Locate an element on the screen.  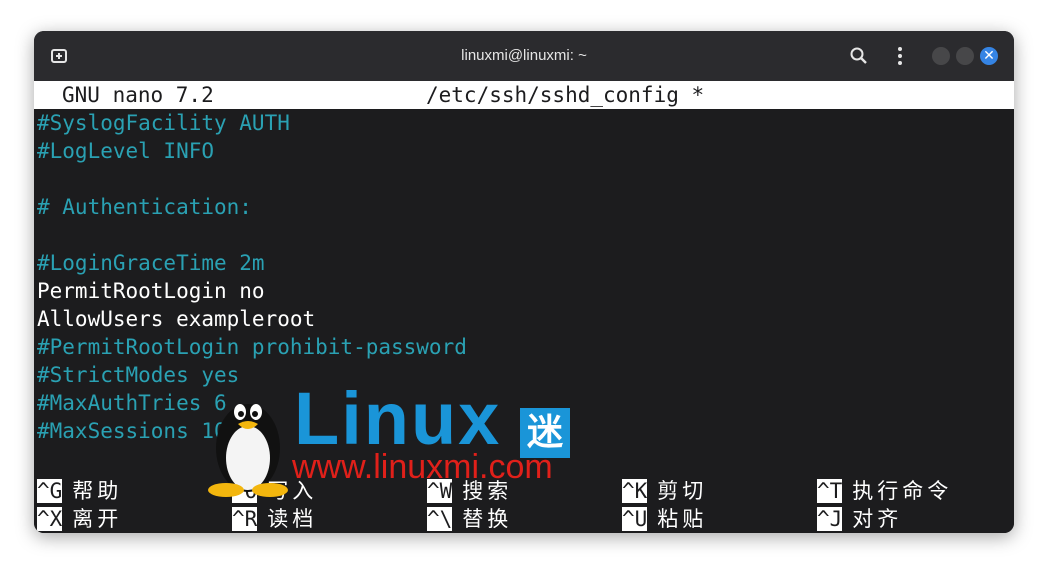
shortcut-item: ^\ 替换 is located at coordinates (469, 519).